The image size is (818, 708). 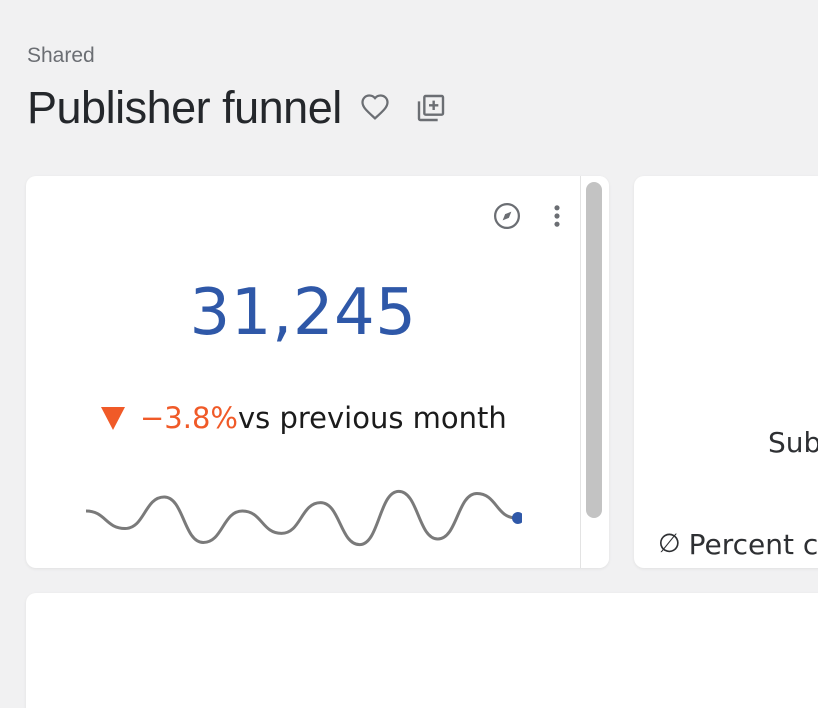 I want to click on copy-add-icon, so click(x=430, y=108).